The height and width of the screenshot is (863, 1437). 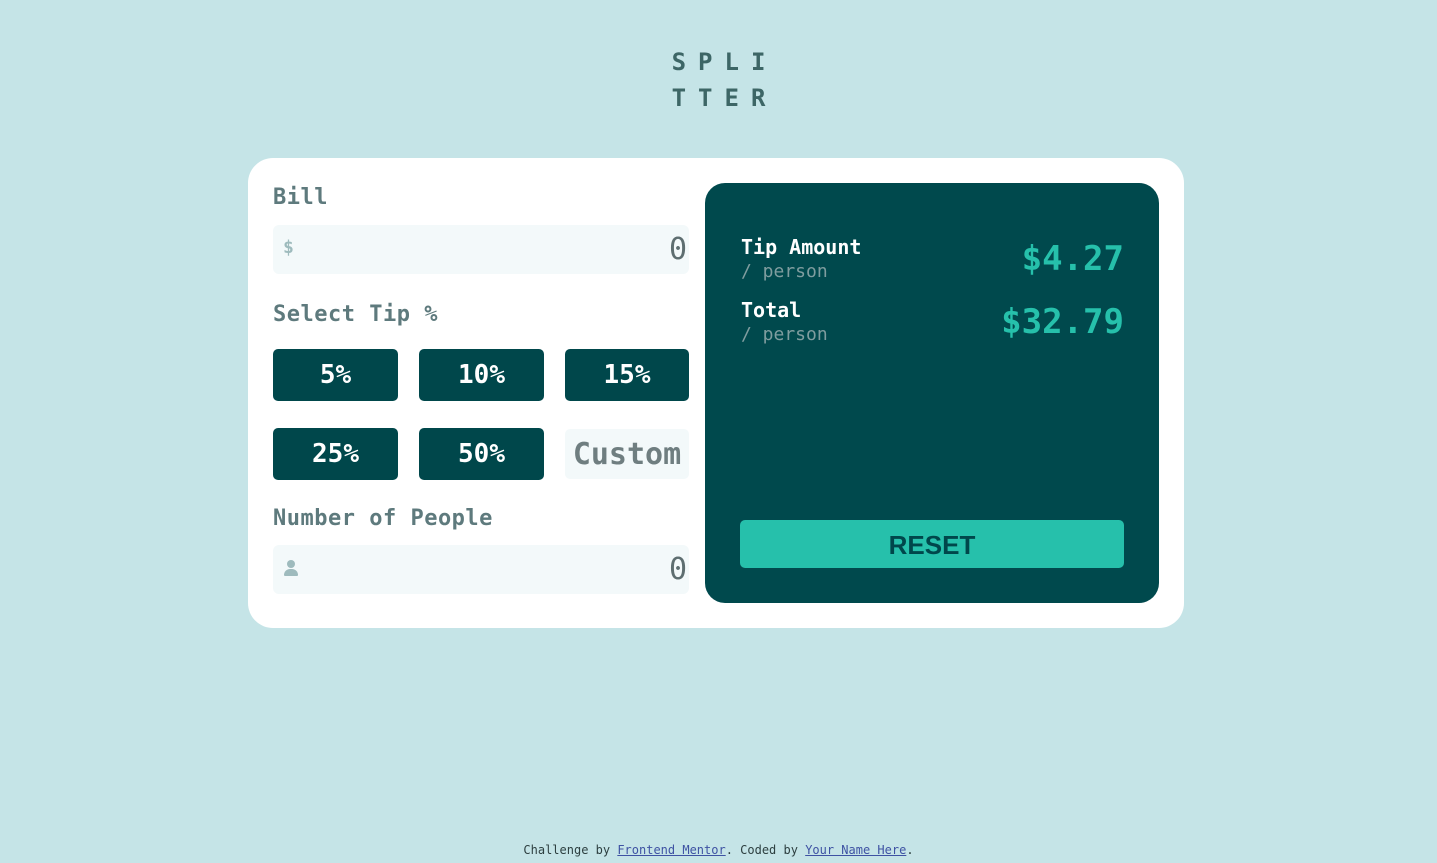 What do you see at coordinates (481, 454) in the screenshot?
I see `tip-button-50: 50%` at bounding box center [481, 454].